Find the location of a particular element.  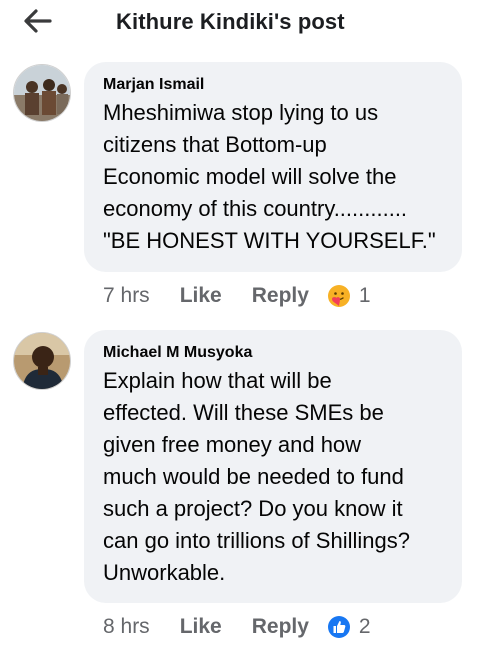

reactions-summary: 2 is located at coordinates (349, 627).